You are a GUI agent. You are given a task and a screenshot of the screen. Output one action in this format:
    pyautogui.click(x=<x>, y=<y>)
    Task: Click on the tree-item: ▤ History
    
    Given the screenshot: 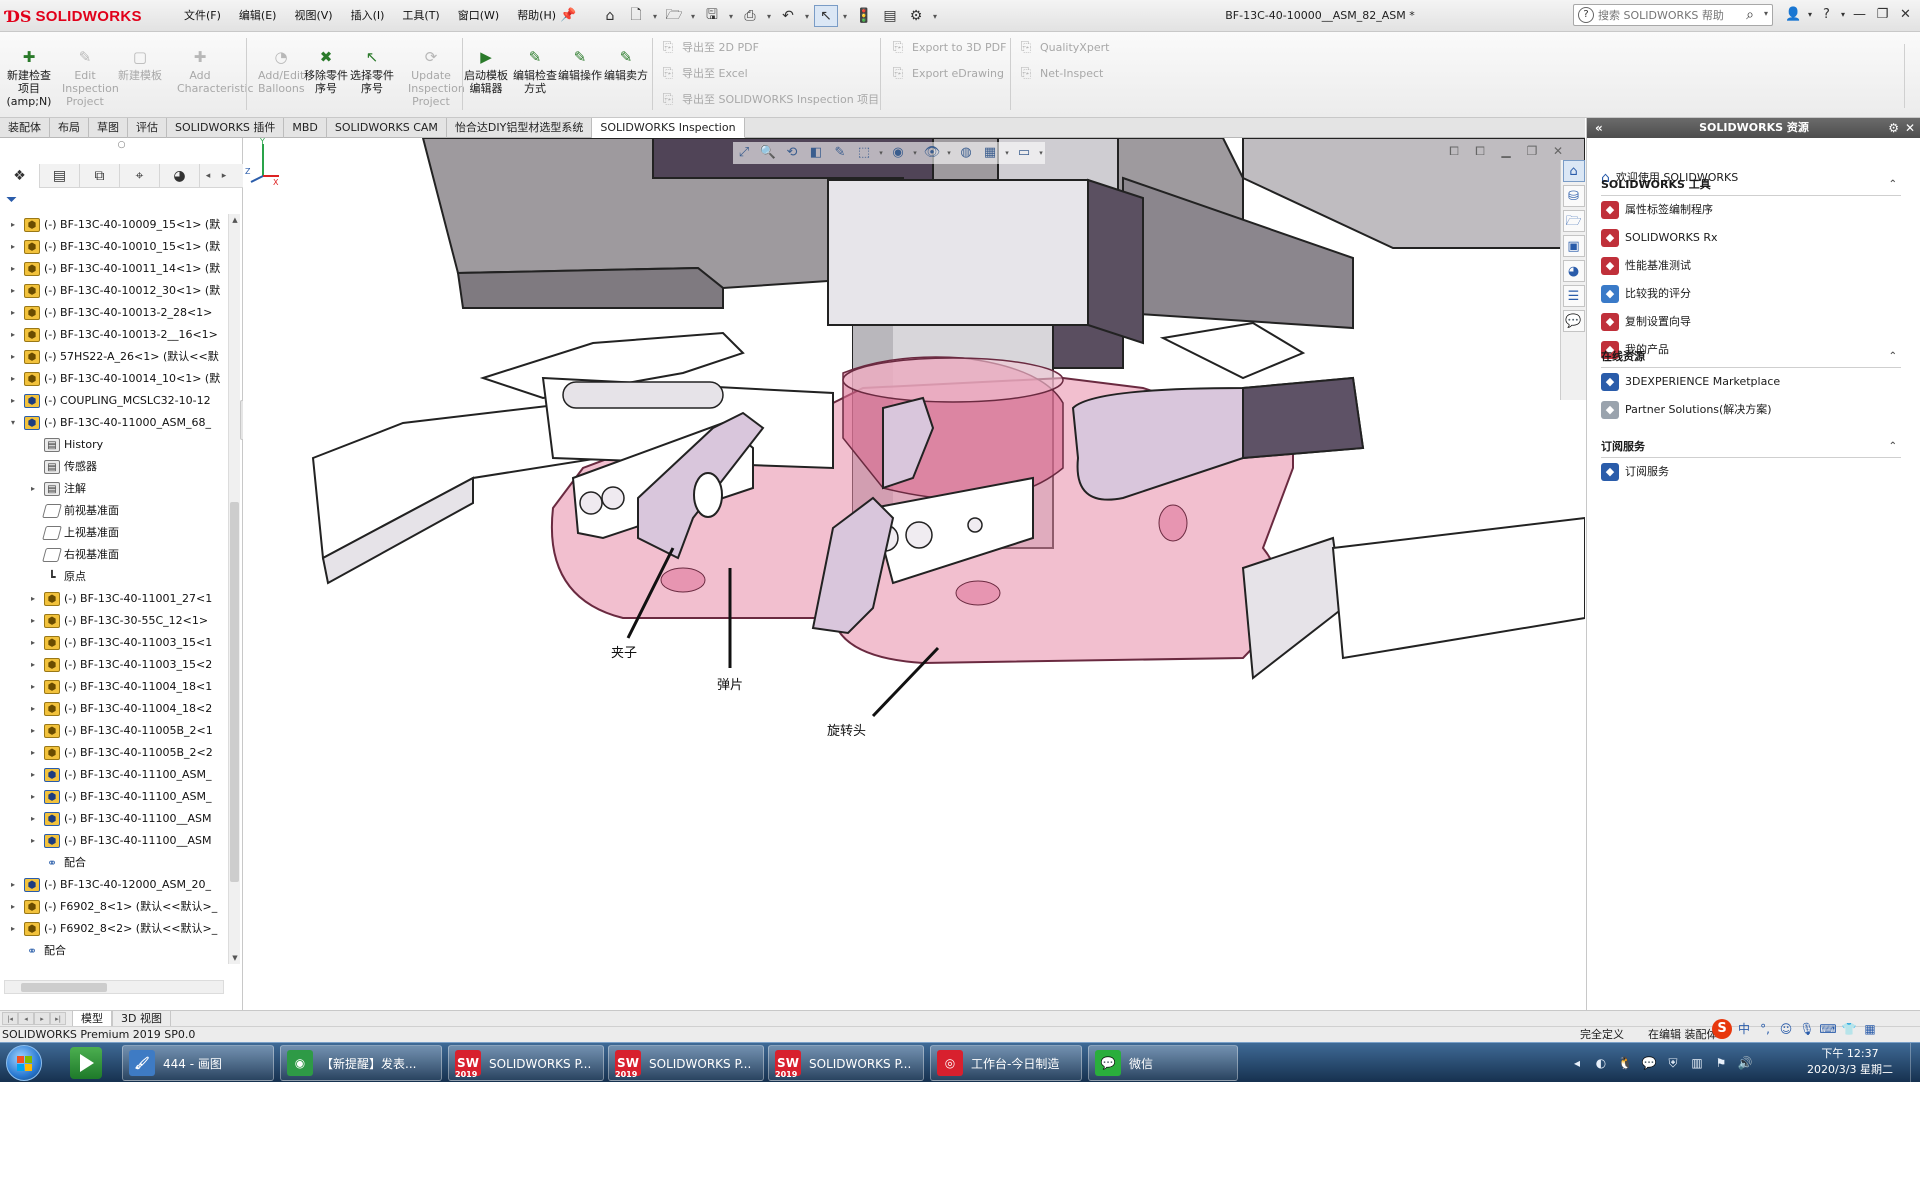 What is the action you would take?
    pyautogui.click(x=114, y=445)
    